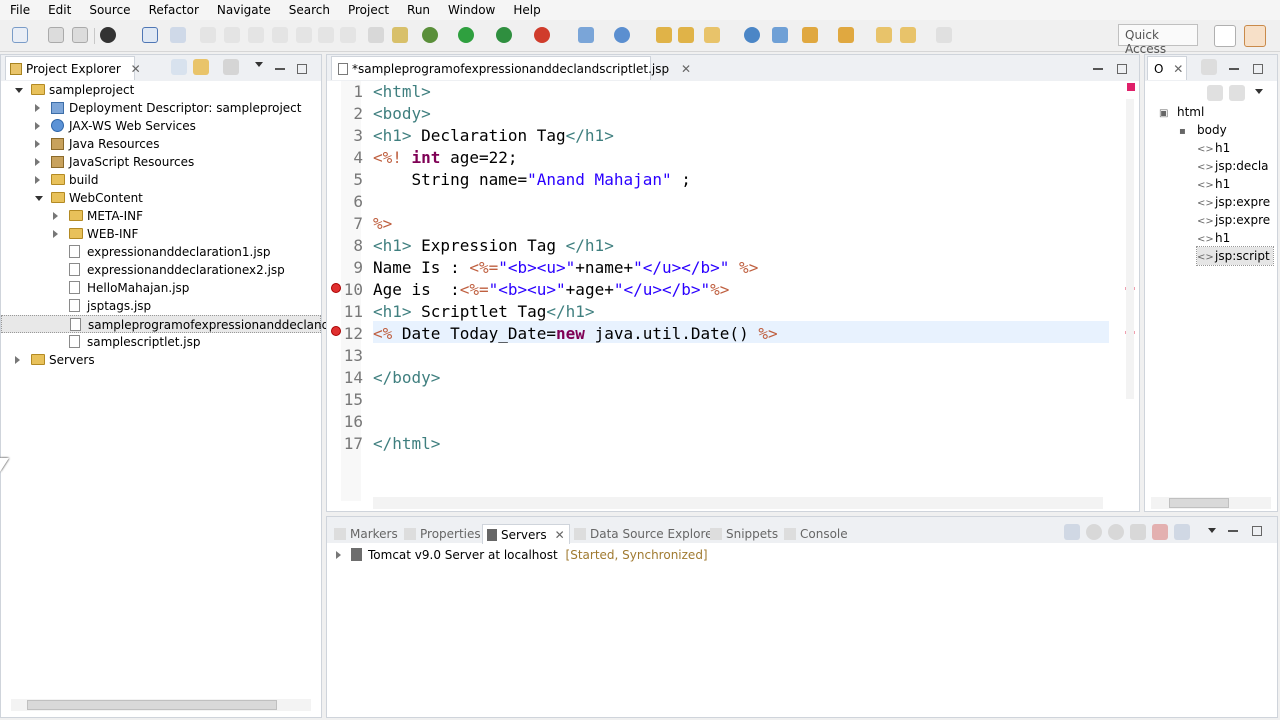  Describe the element at coordinates (348, 35) in the screenshot. I see `step-return-icon` at that location.